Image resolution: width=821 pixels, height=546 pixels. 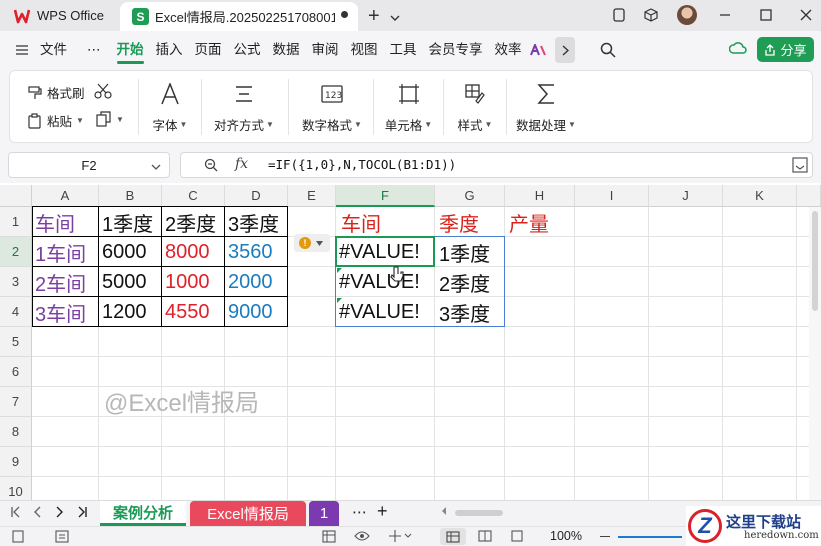 What do you see at coordinates (546, 106) in the screenshot?
I see `data-process-button: 数据处理 ▼` at bounding box center [546, 106].